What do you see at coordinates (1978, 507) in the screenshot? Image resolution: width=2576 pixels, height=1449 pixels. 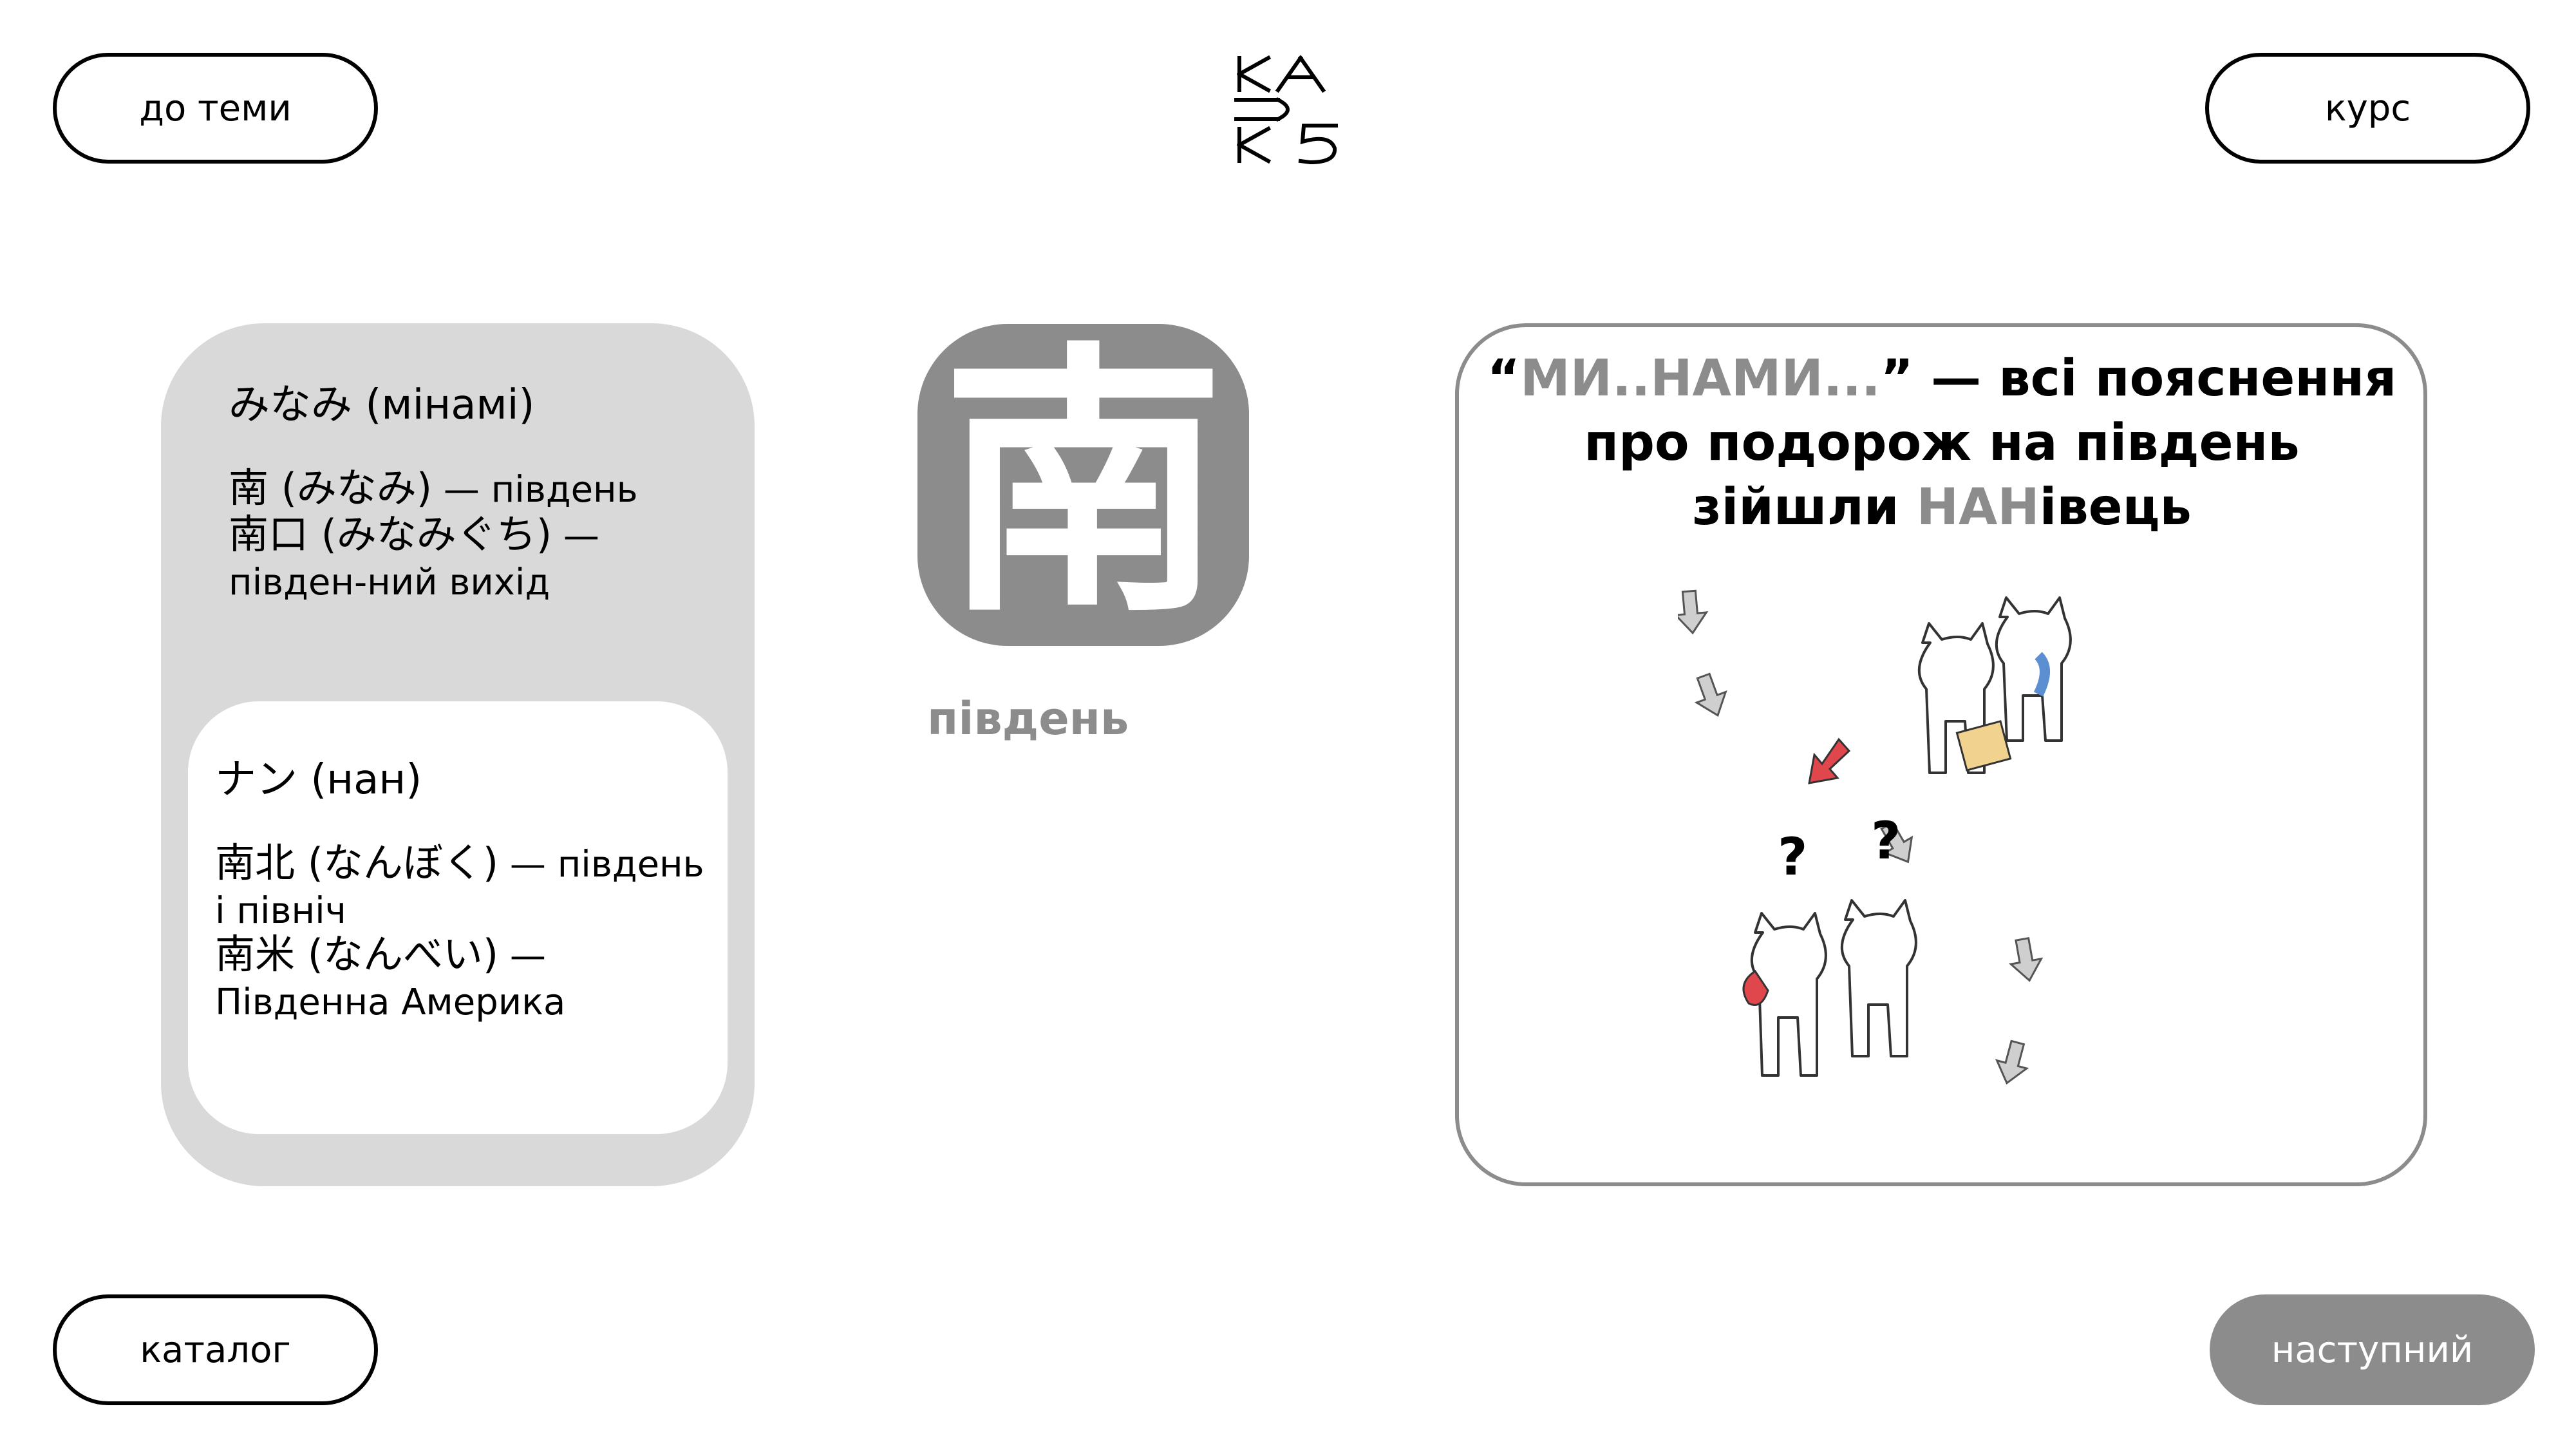 I see `mnemonic-highlight: НАН` at bounding box center [1978, 507].